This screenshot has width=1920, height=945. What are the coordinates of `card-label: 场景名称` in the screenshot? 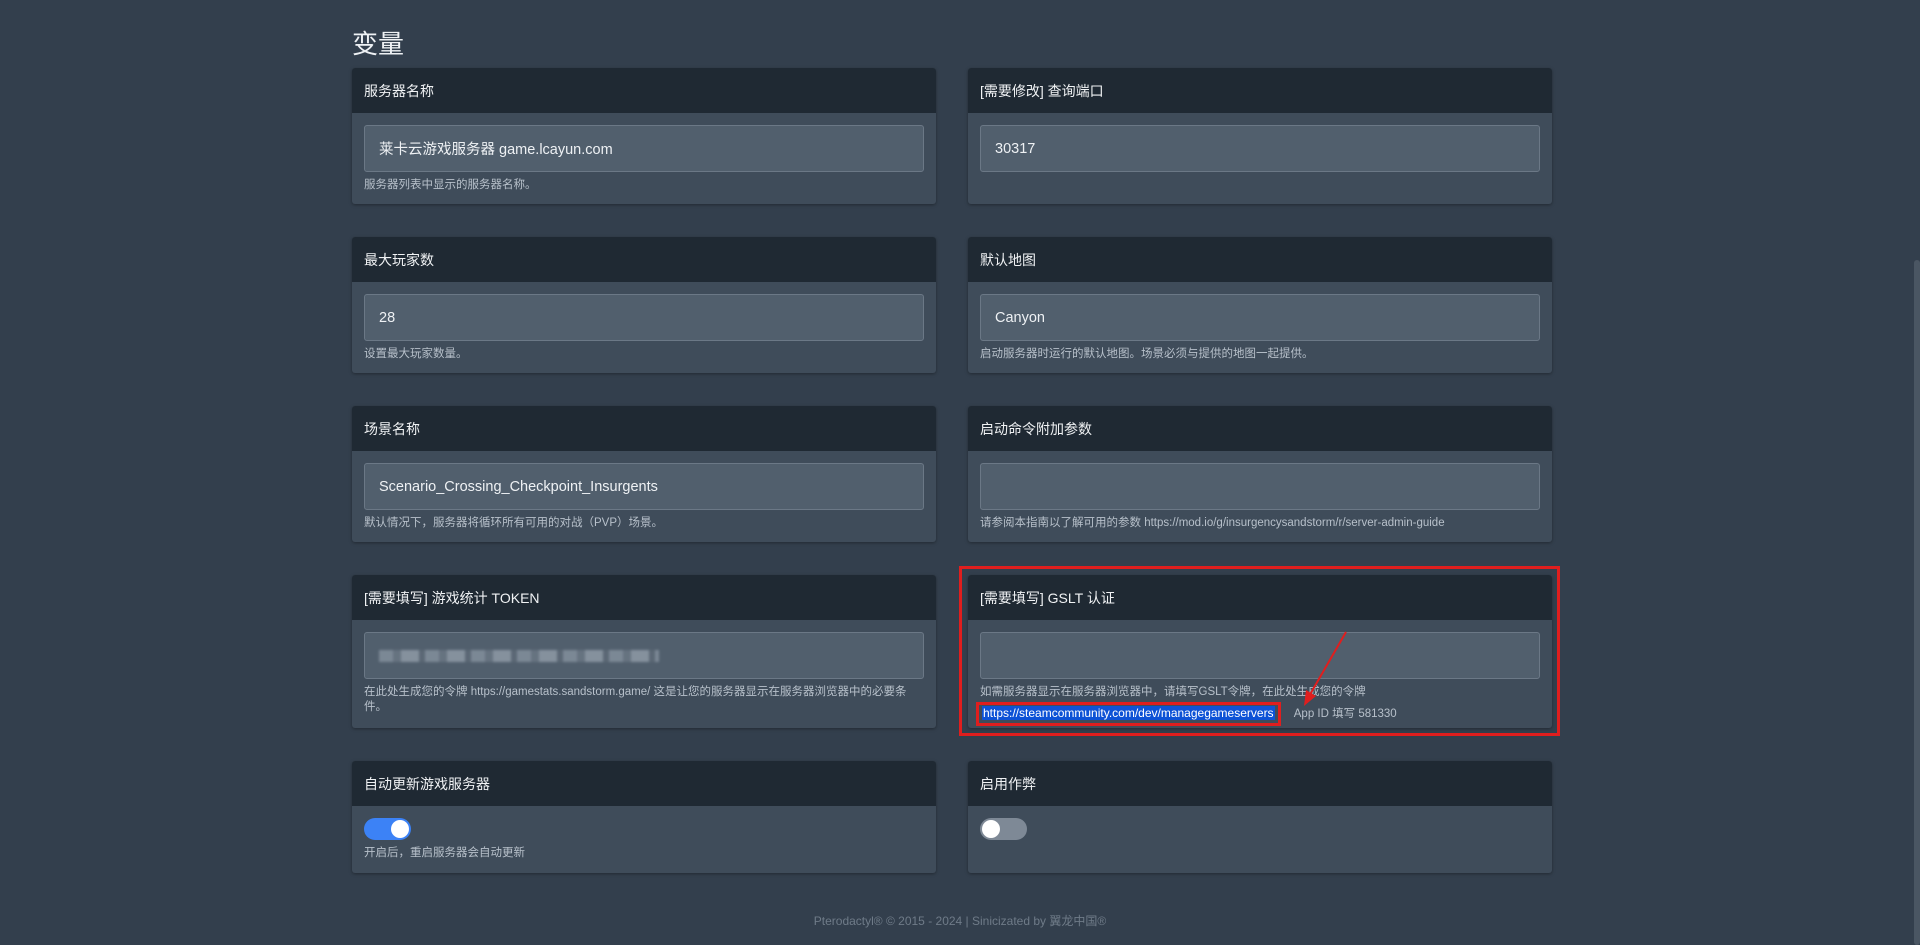 It's located at (644, 428).